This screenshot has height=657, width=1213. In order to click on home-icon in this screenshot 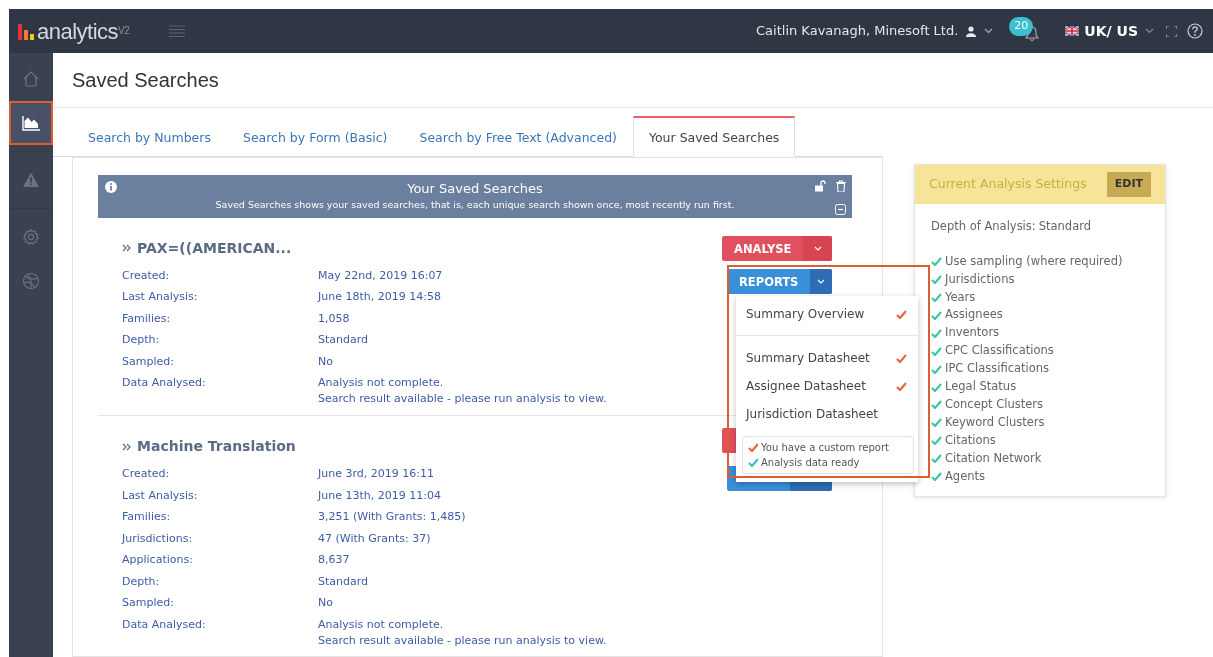, I will do `click(31, 79)`.